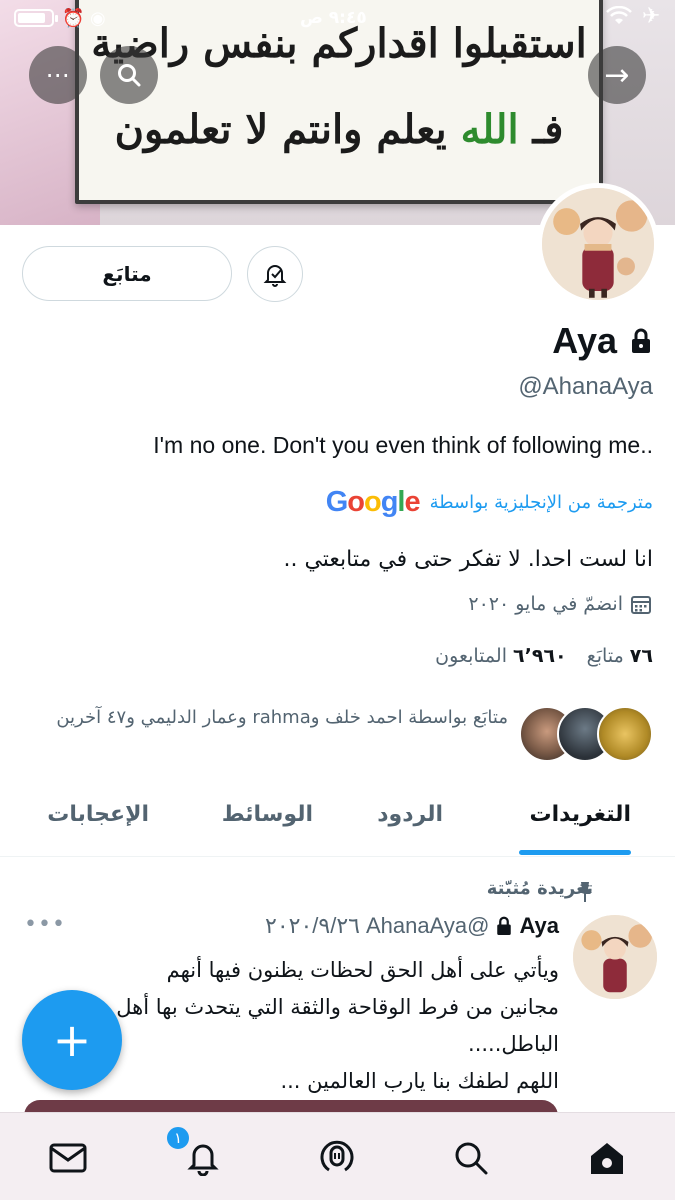  What do you see at coordinates (541, 502) in the screenshot?
I see `translated-label: مترجمة من الإنجليزية بواسطة` at bounding box center [541, 502].